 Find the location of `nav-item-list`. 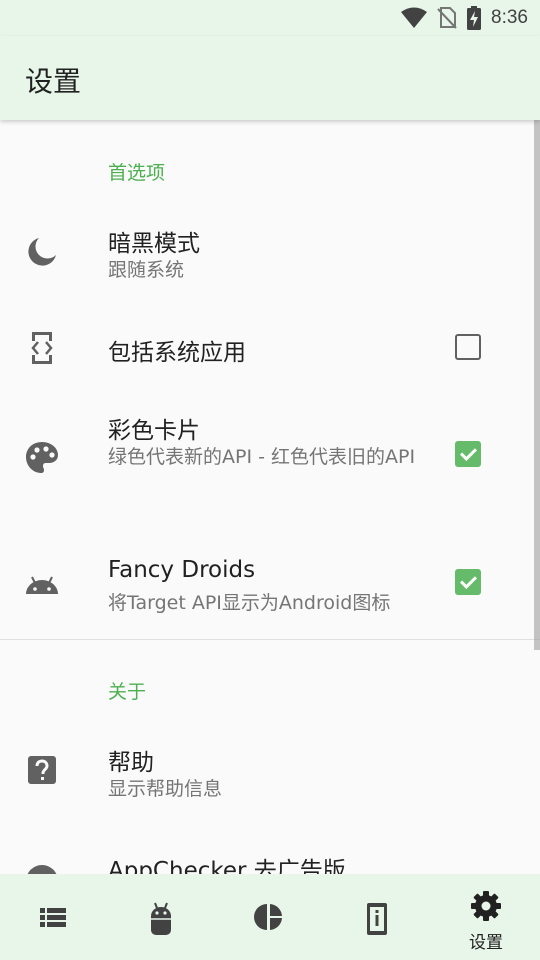

nav-item-list is located at coordinates (54, 917).